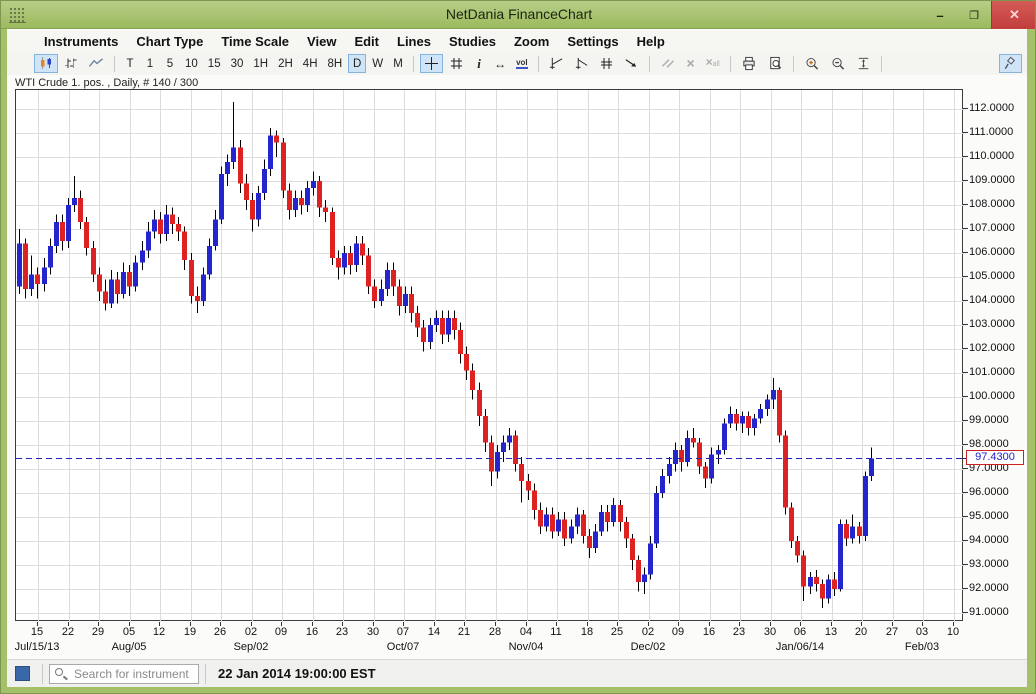 This screenshot has width=1036, height=694. Describe the element at coordinates (556, 63) in the screenshot. I see `trend-line-up-button` at that location.